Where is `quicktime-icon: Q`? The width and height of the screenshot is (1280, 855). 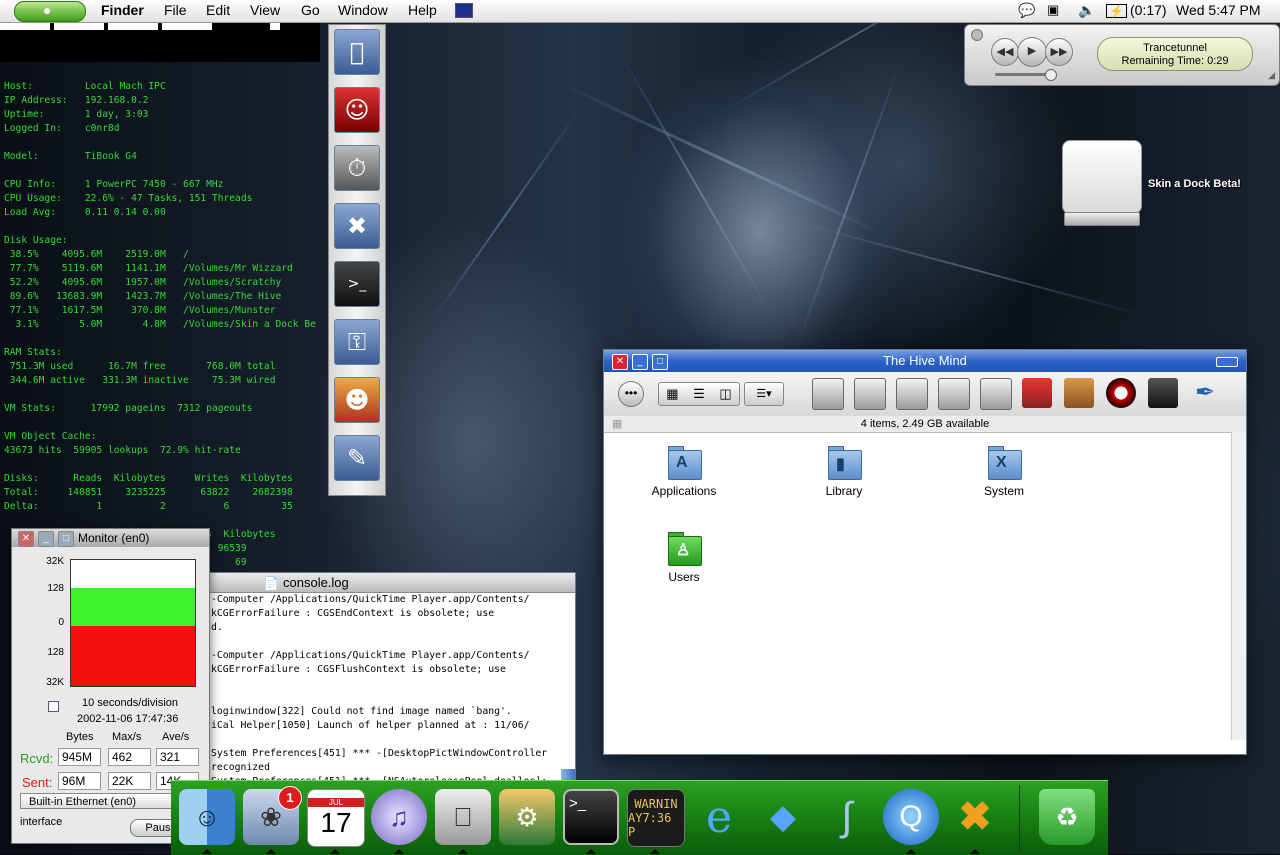 quicktime-icon: Q is located at coordinates (911, 817).